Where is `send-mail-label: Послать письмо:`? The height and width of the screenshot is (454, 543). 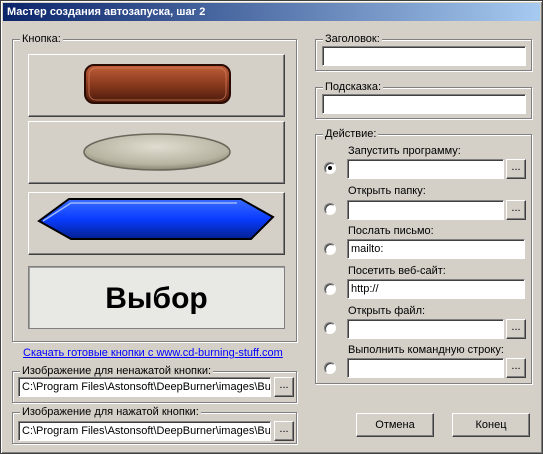
send-mail-label: Послать письмо: is located at coordinates (391, 231).